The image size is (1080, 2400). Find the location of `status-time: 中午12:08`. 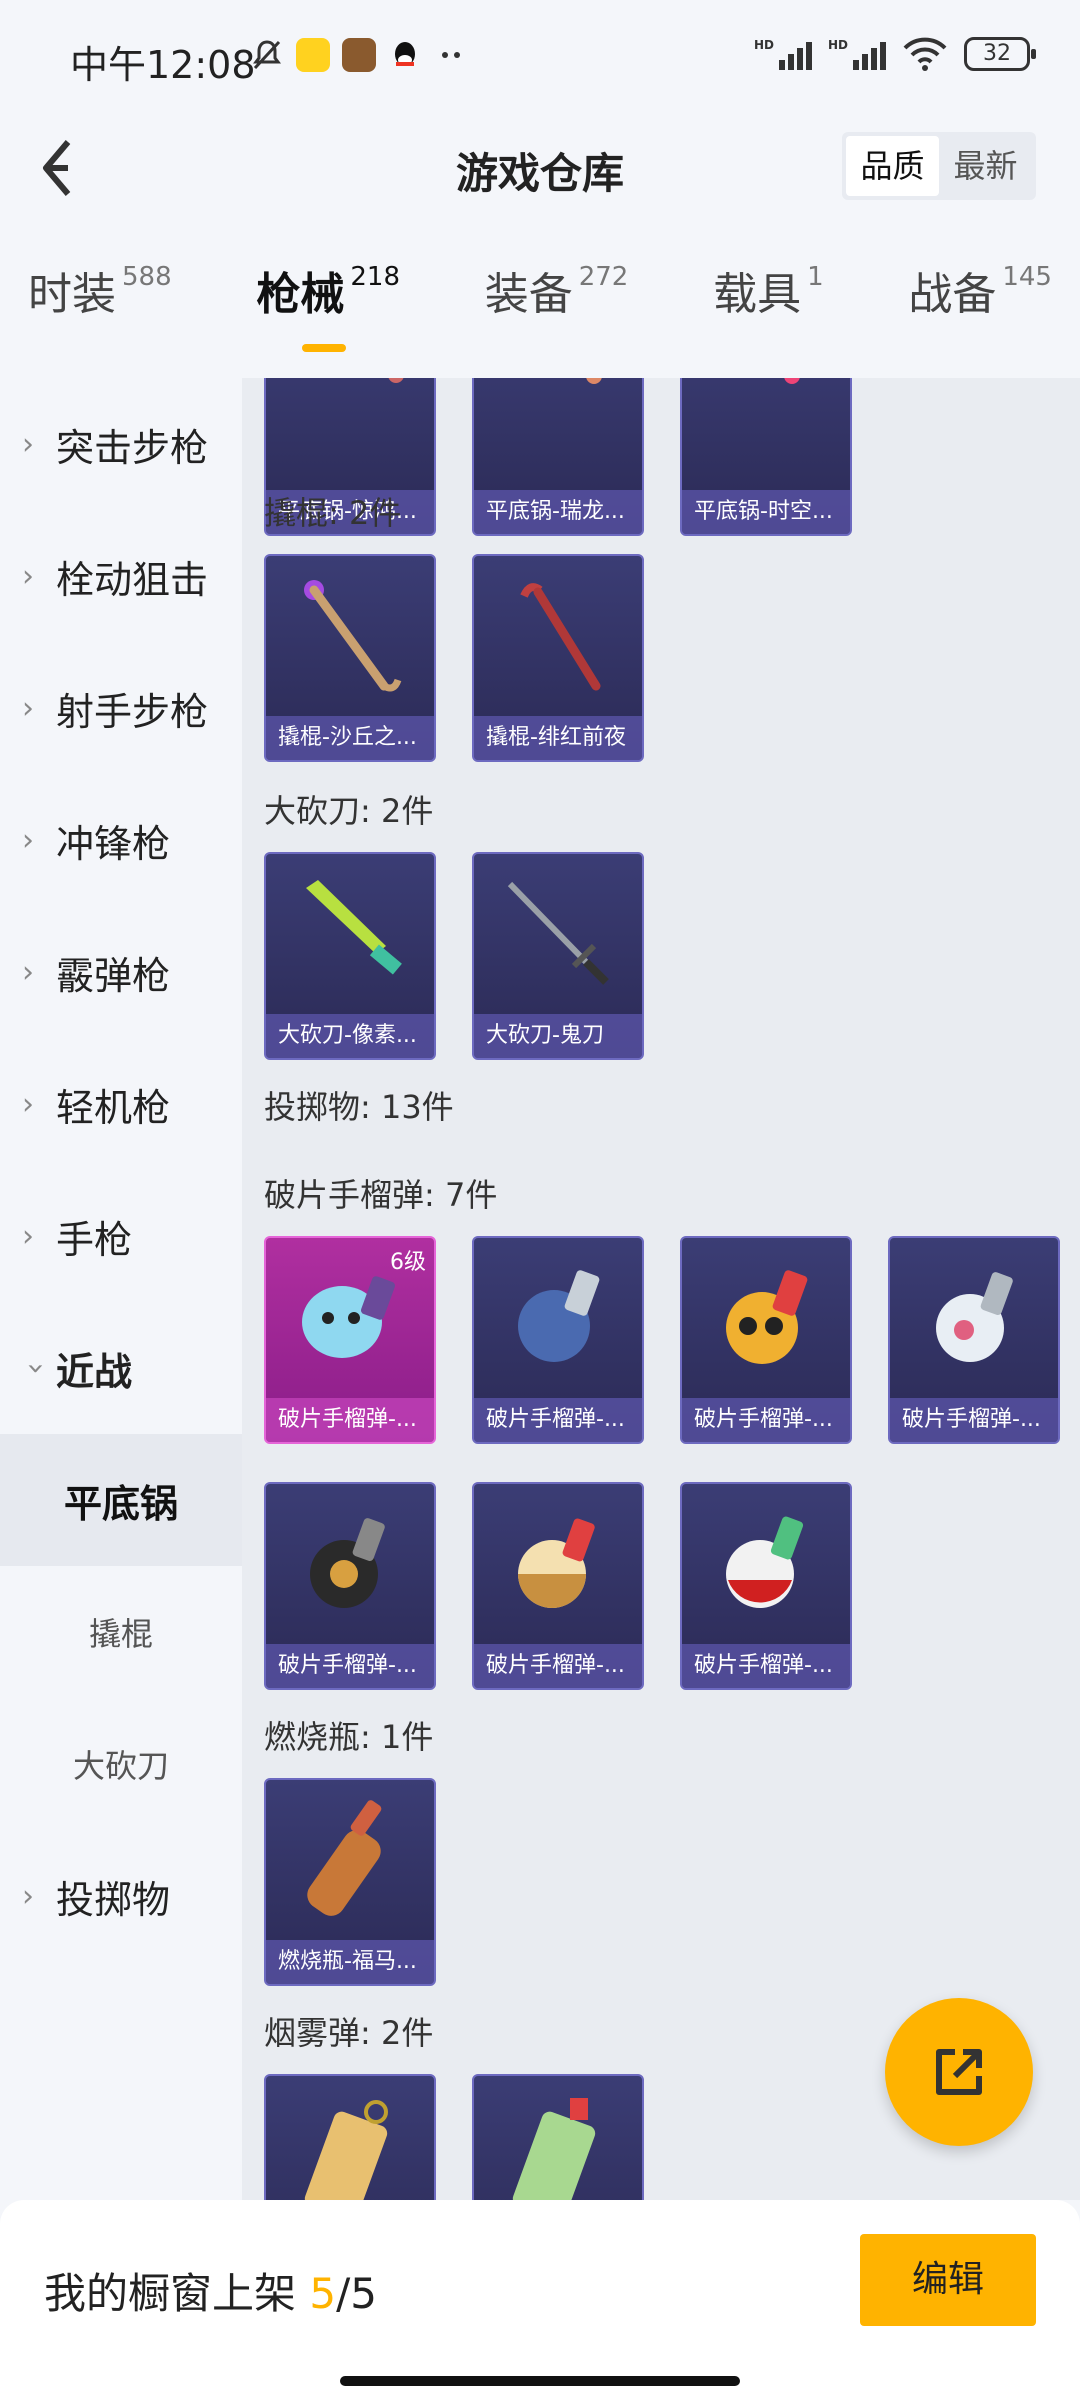

status-time: 中午12:08 is located at coordinates (163, 65).